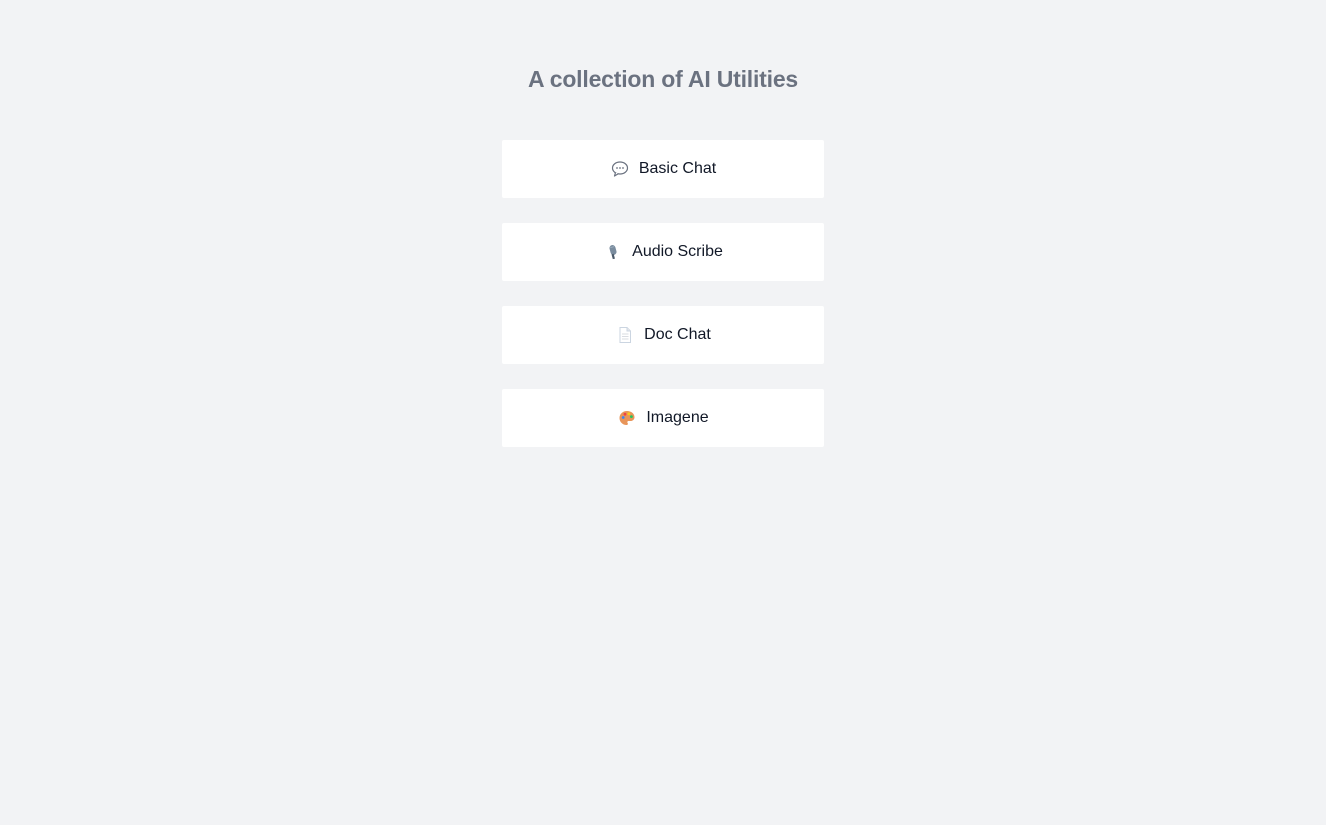 This screenshot has height=825, width=1326. I want to click on doc-chat-label: Doc Chat, so click(677, 334).